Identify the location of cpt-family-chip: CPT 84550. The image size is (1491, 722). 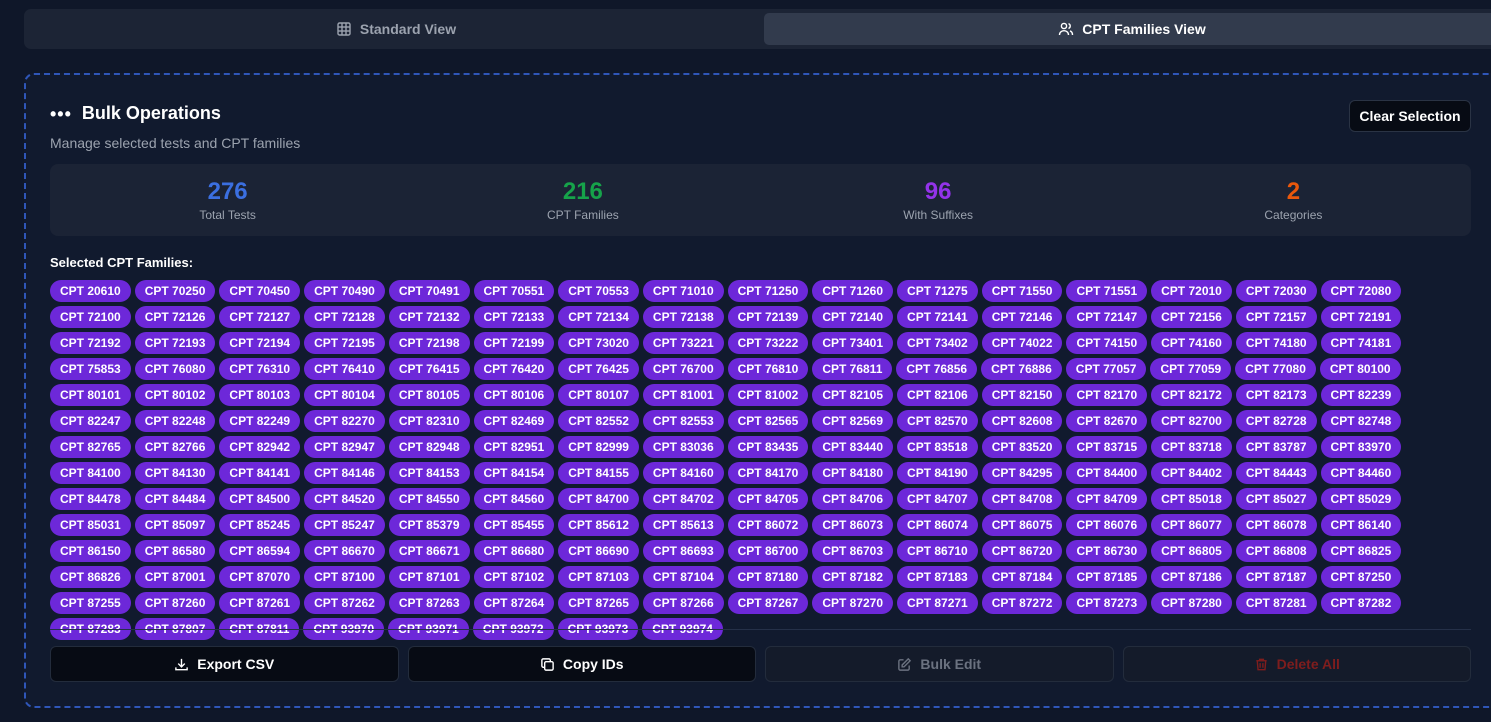
(429, 499).